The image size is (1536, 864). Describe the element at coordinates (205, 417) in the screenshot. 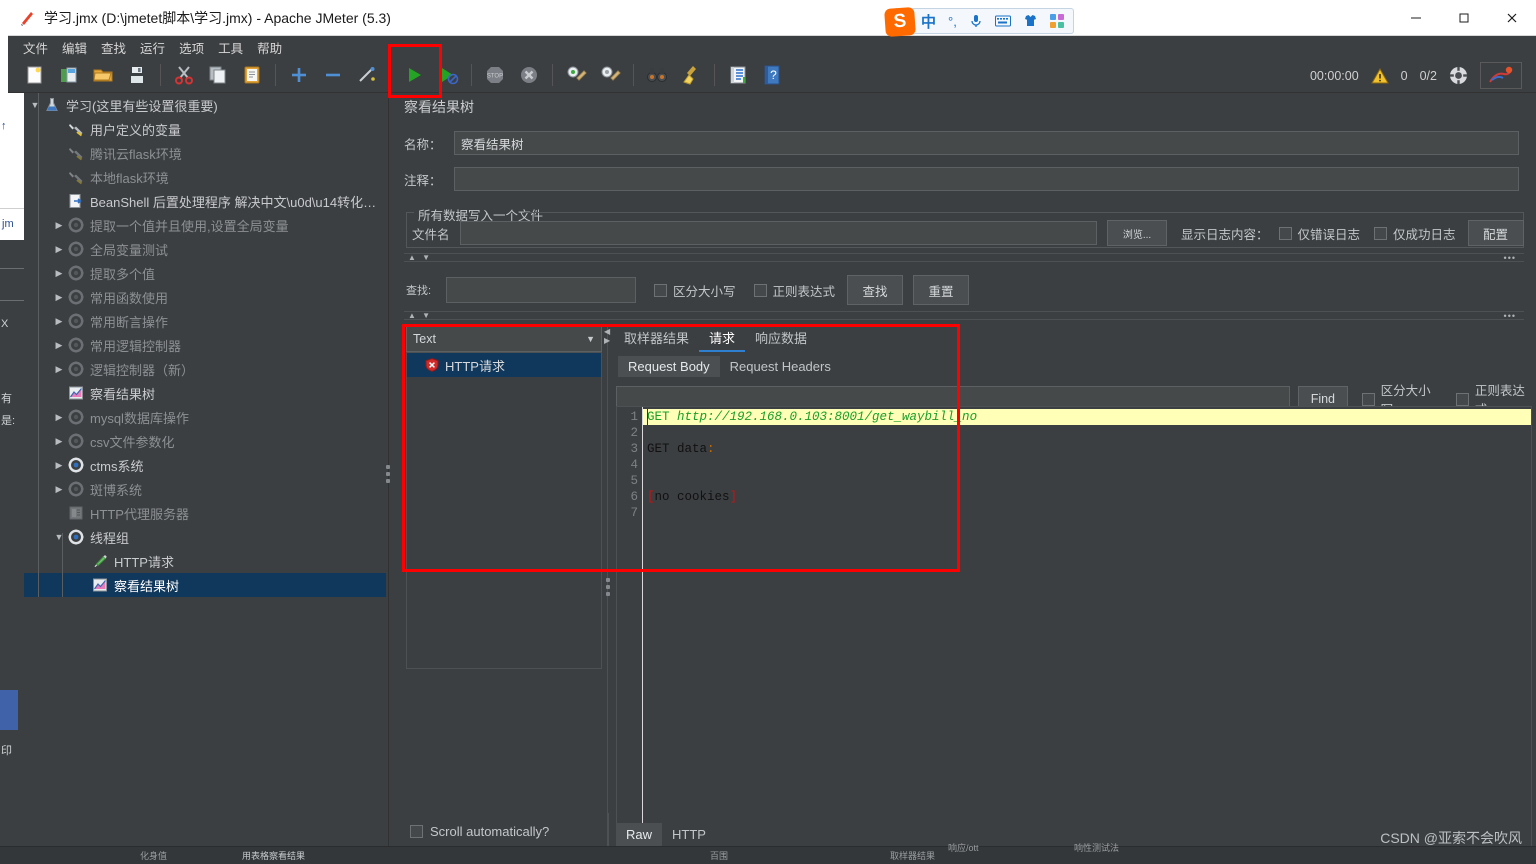

I see `tree-item-13: ▶ mysql数据库操作` at that location.